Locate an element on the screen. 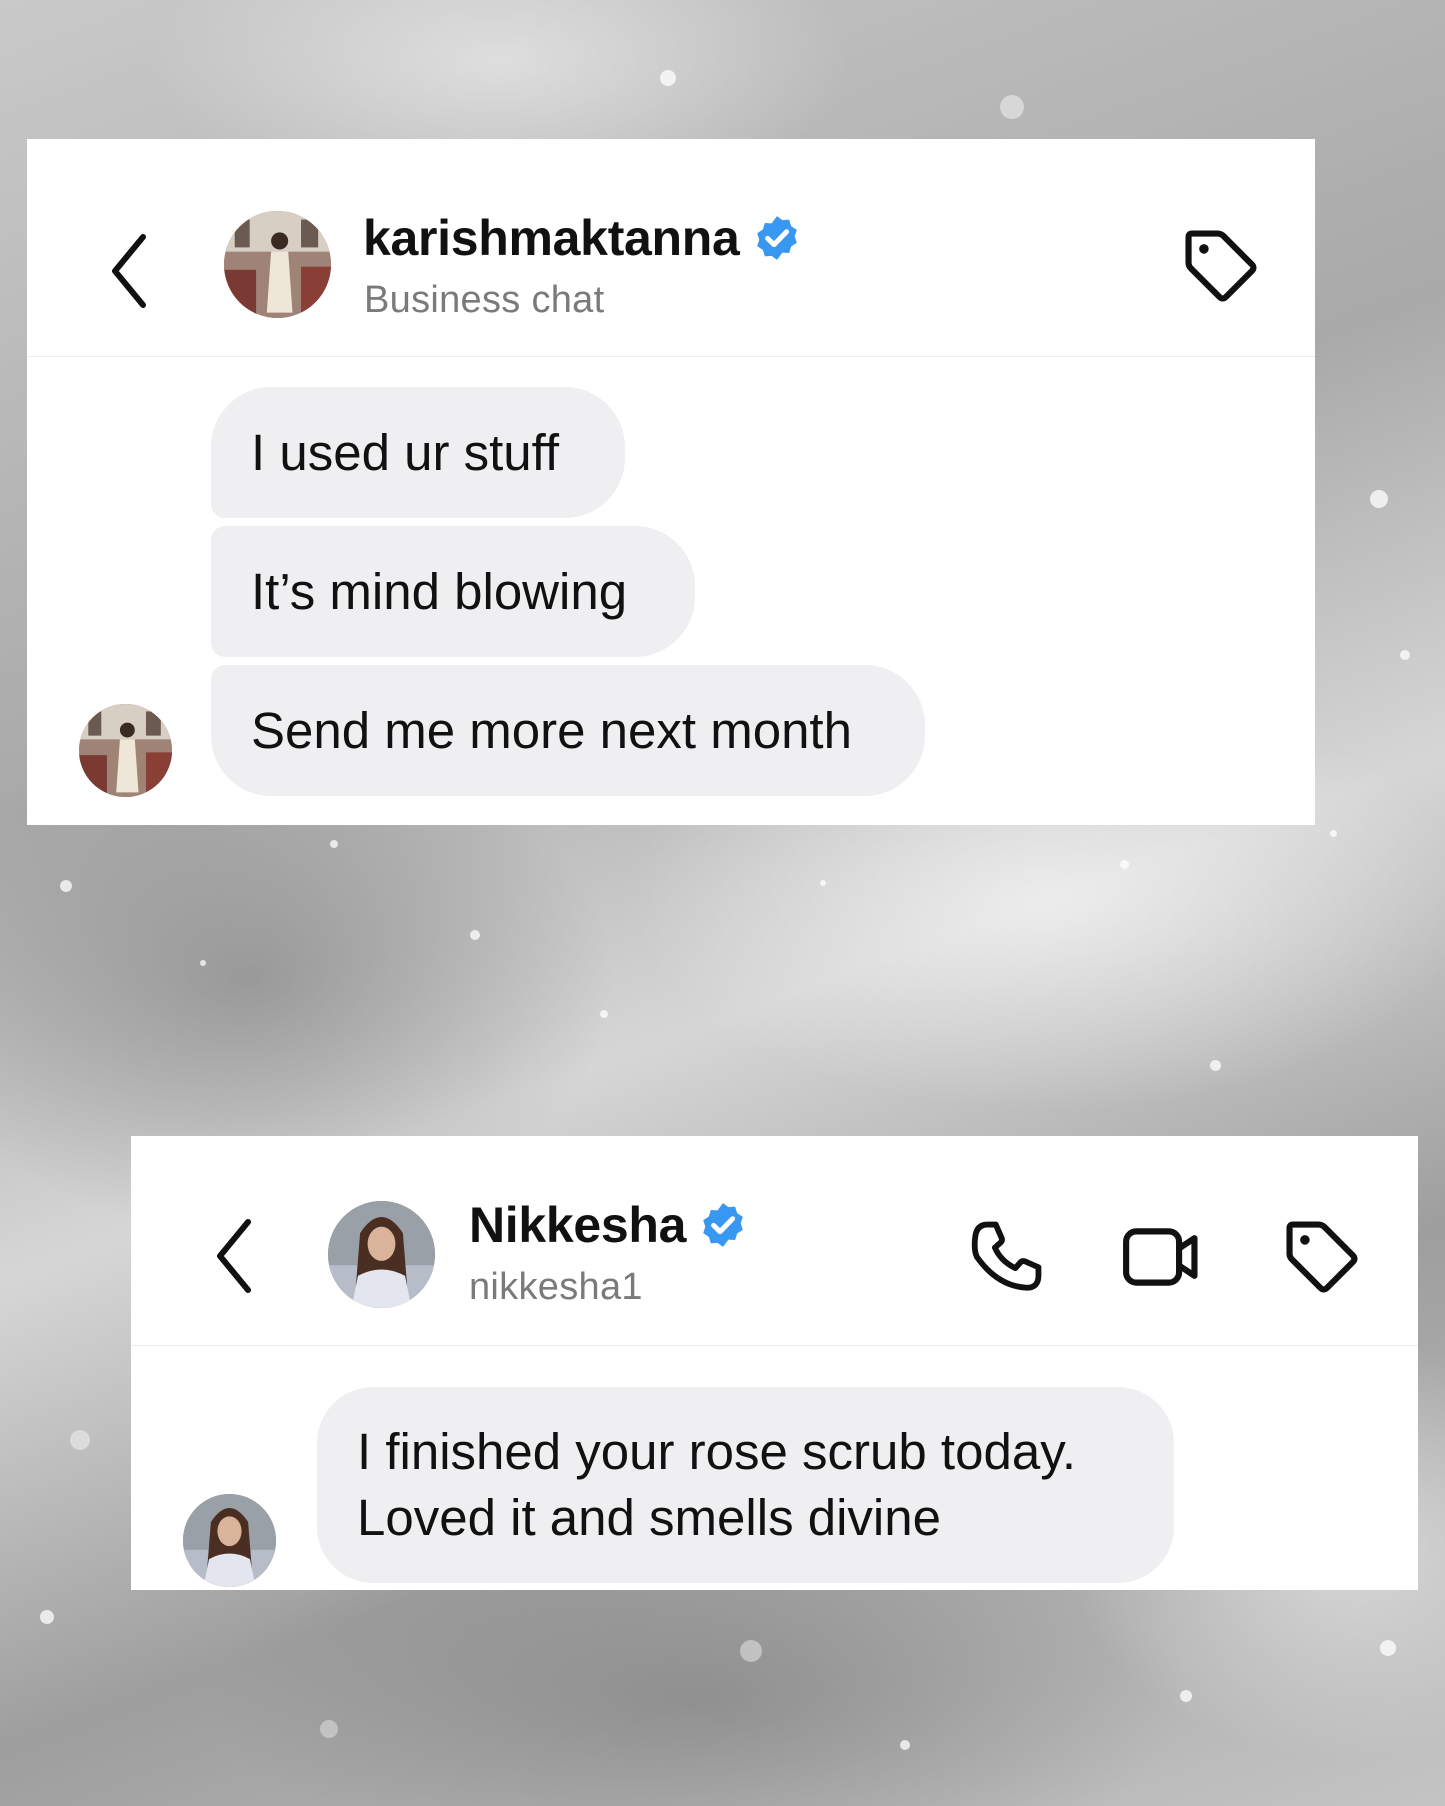 The image size is (1445, 1806). chat-header: Nikkesha nikkesha1 is located at coordinates (774, 1241).